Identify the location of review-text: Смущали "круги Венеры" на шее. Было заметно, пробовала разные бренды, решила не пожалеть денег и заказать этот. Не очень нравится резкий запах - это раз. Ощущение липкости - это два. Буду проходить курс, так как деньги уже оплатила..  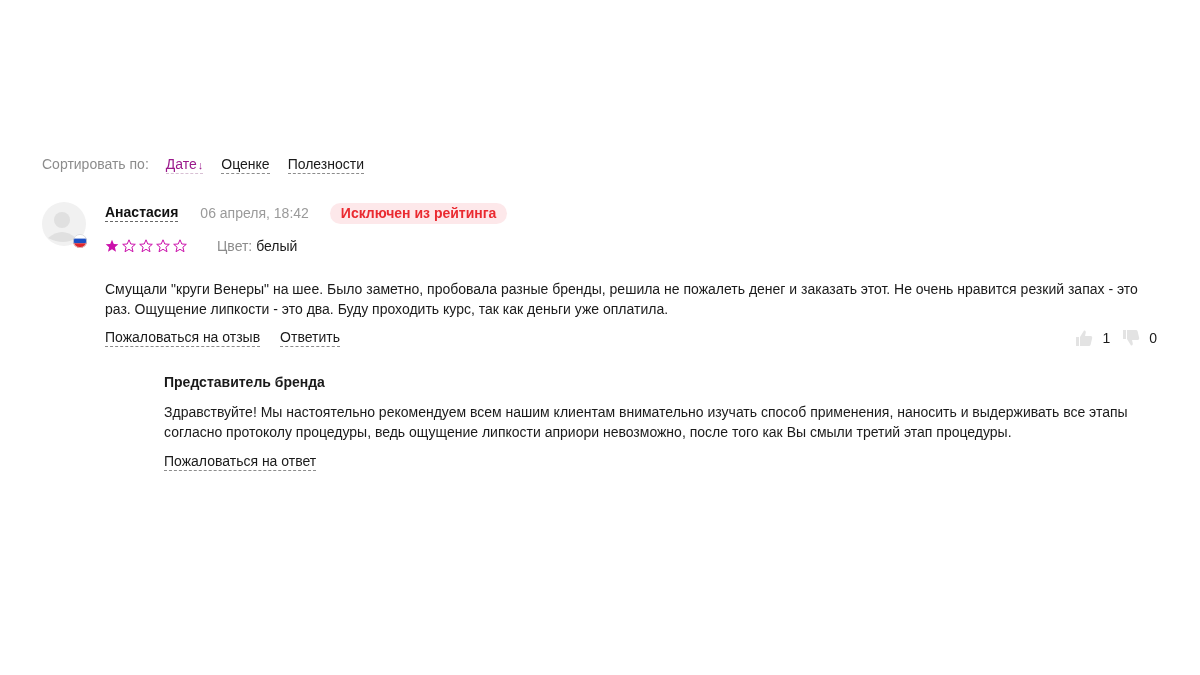
(622, 299).